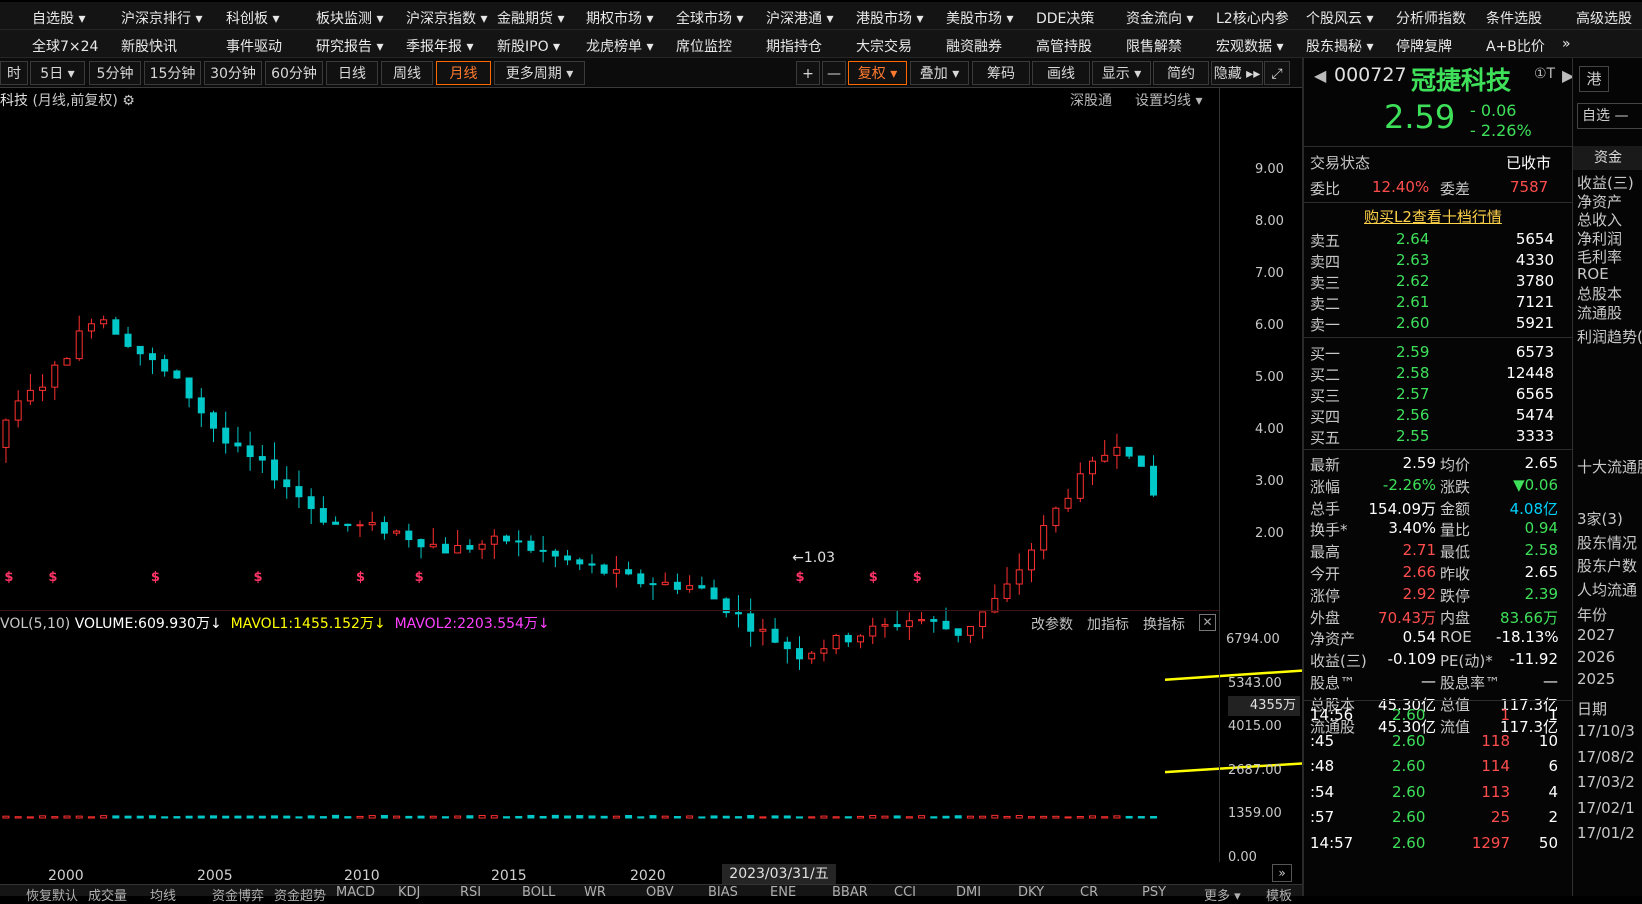 This screenshot has width=1642, height=904. Describe the element at coordinates (1514, 18) in the screenshot. I see `menu1-item-16: 条件选股` at that location.